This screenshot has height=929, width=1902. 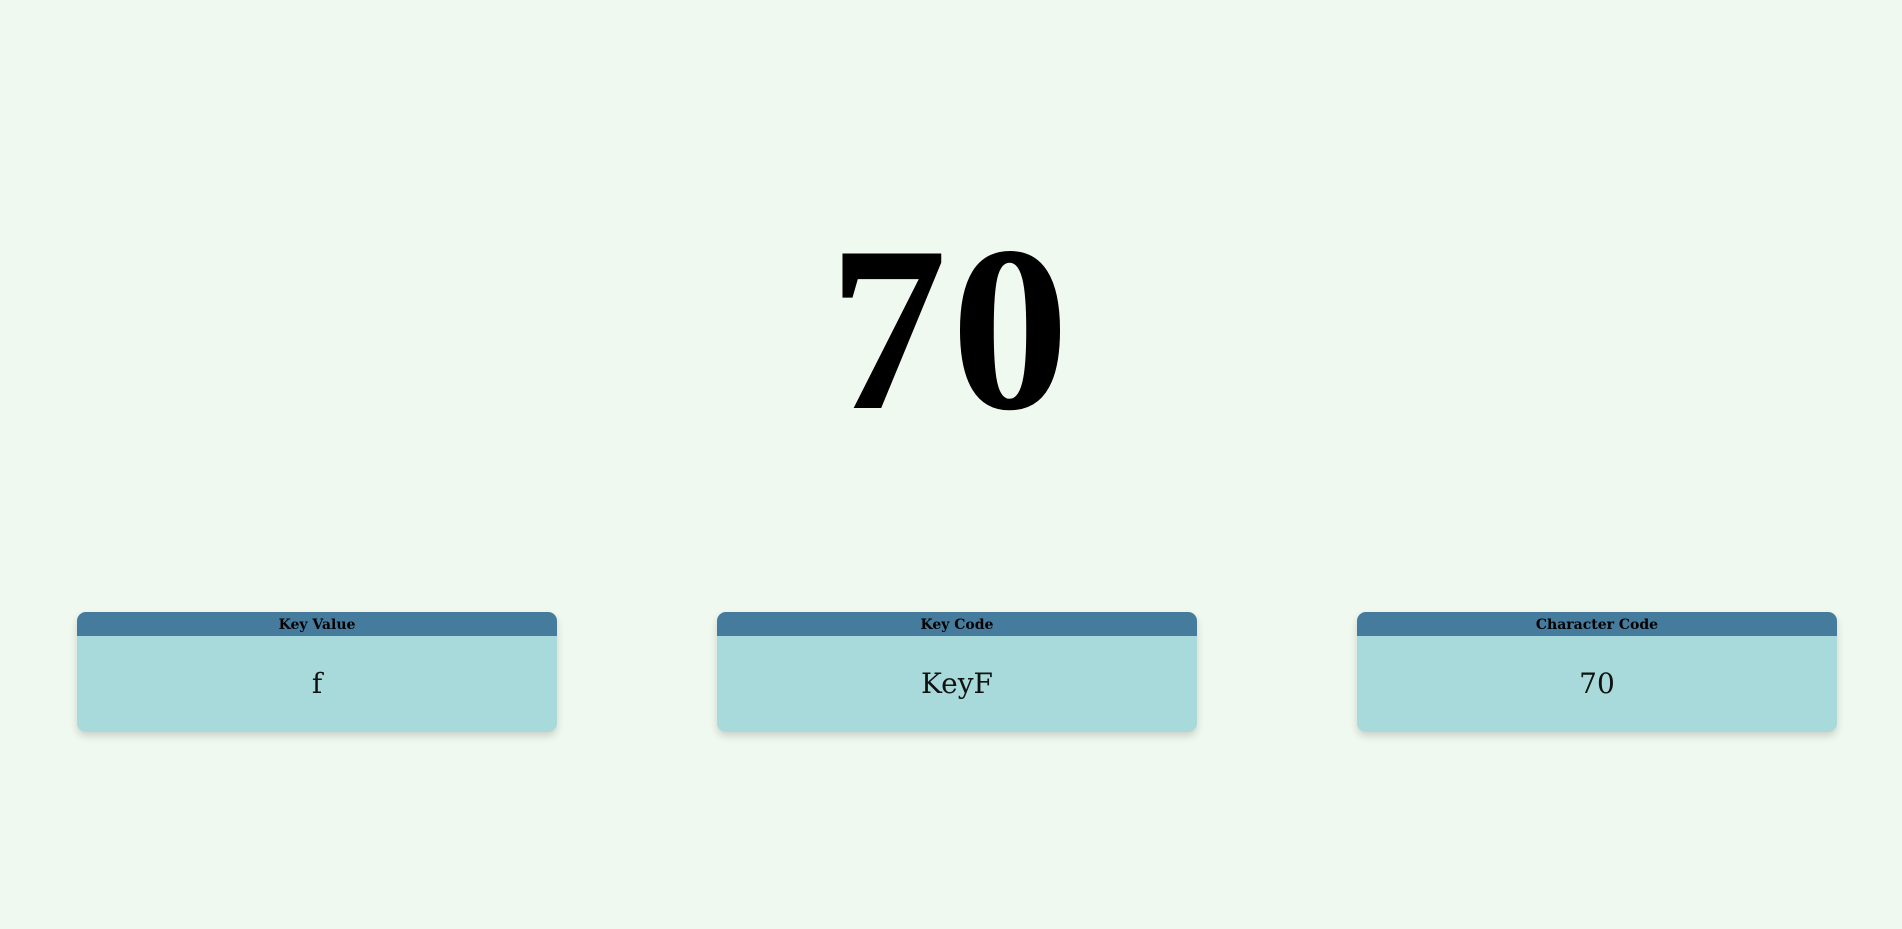 What do you see at coordinates (317, 683) in the screenshot?
I see `key-value-value: f` at bounding box center [317, 683].